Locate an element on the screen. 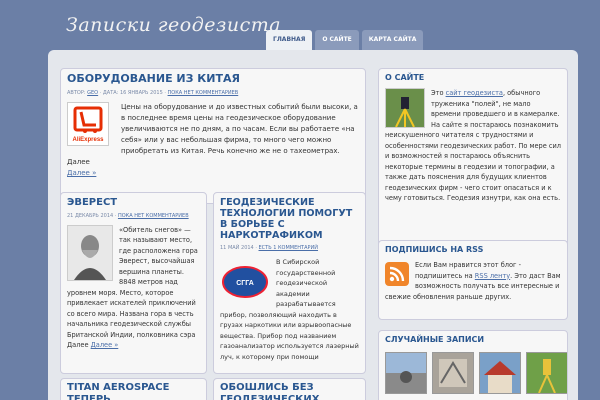  post-title: Titan Aerospace теперь принадлежит is located at coordinates (133, 391).